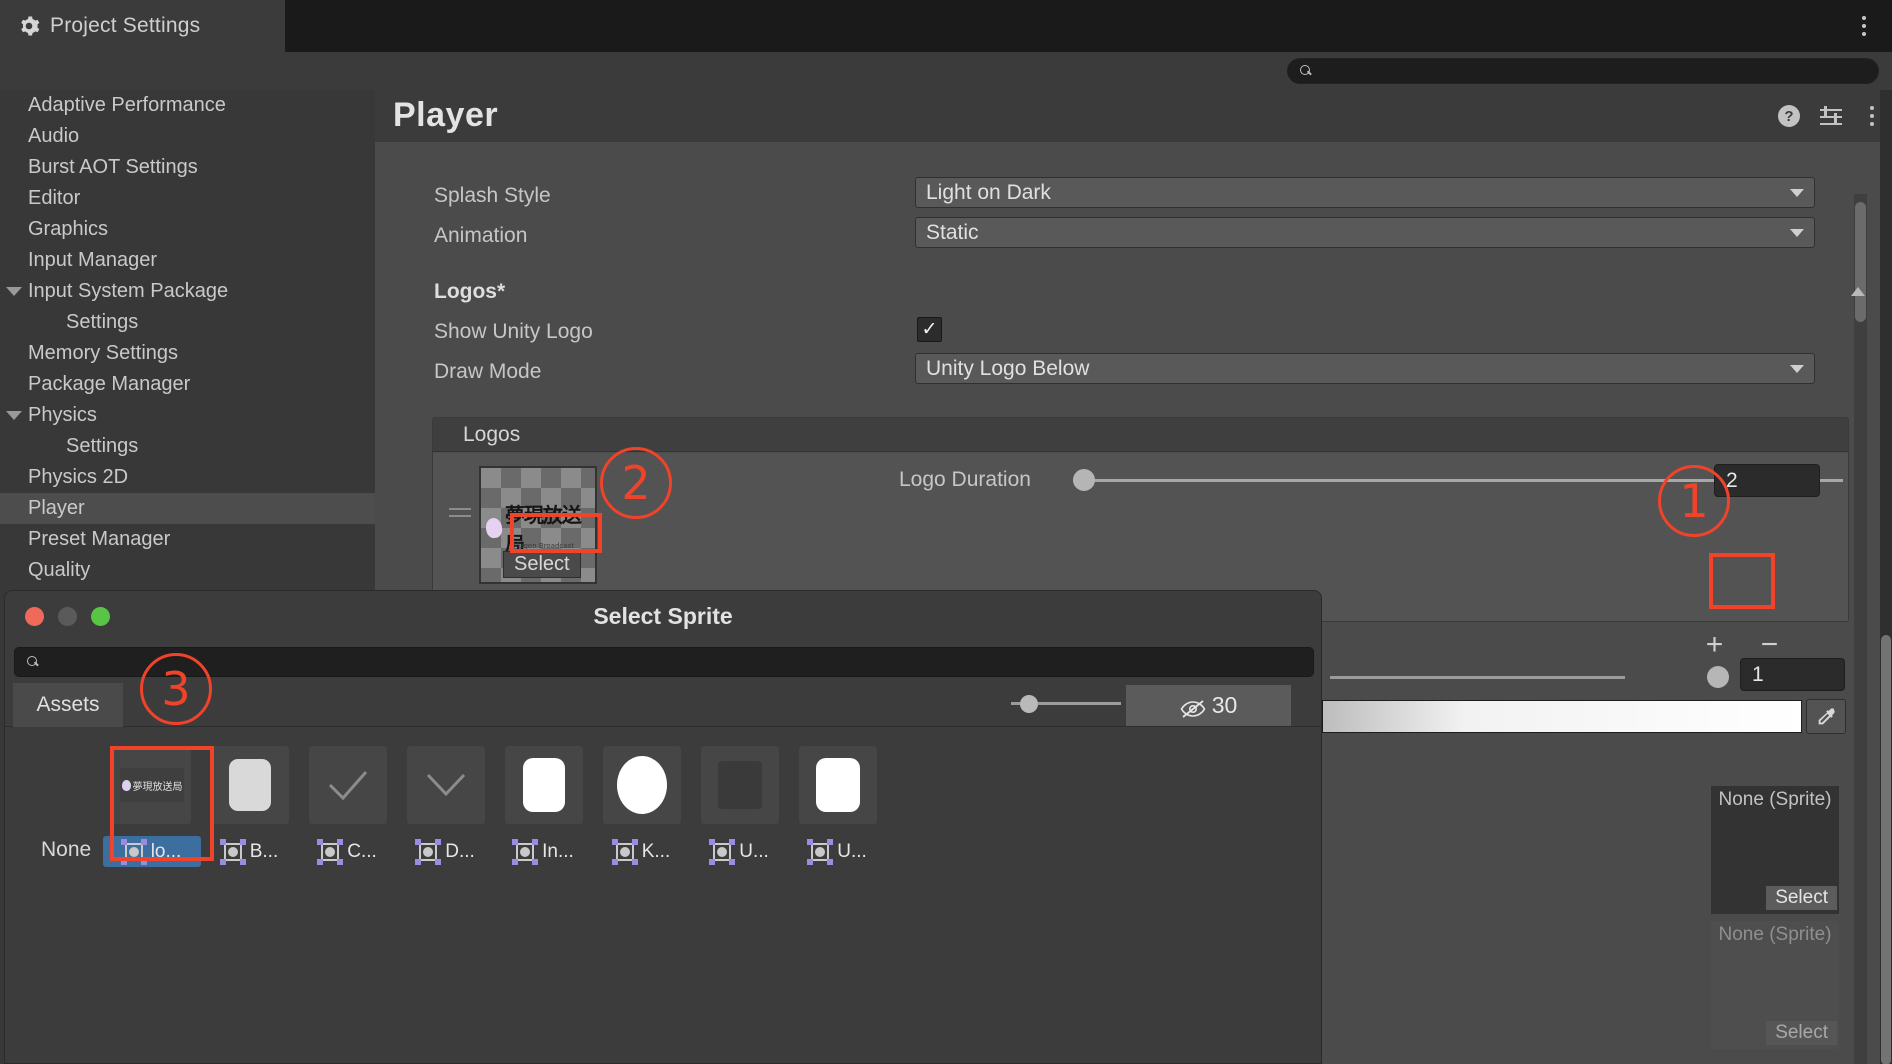 The width and height of the screenshot is (1892, 1064). I want to click on logo-duration-value: 2, so click(1732, 480).